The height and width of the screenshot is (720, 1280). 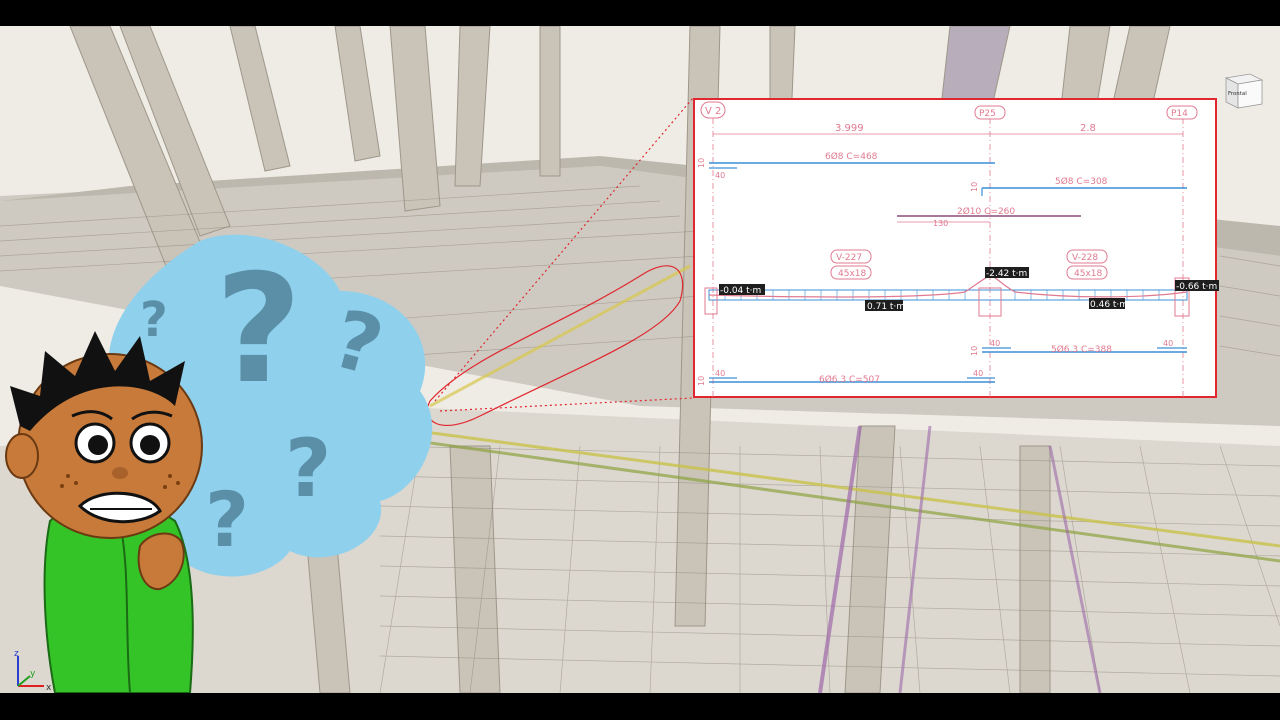 I want to click on dim-10-top-left: 10, so click(x=701, y=163).